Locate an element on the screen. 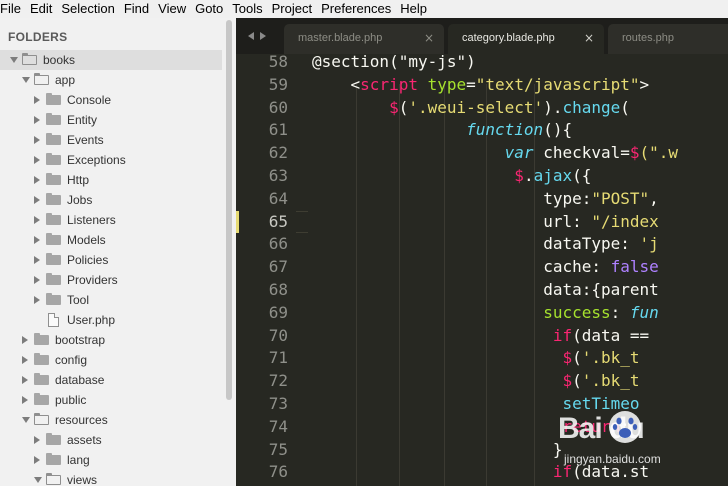  sidebar-scrollbar is located at coordinates (229, 210).